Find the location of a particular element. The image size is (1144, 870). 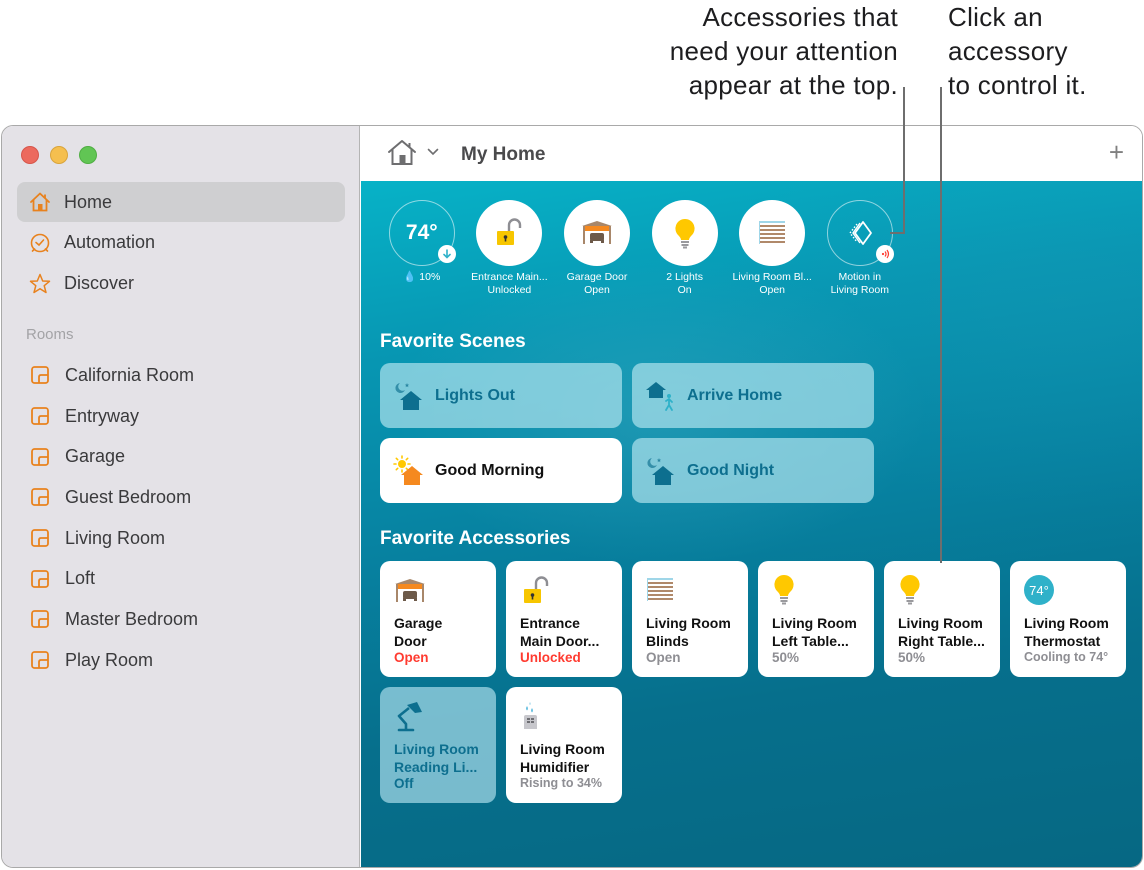

star-icon is located at coordinates (40, 284).